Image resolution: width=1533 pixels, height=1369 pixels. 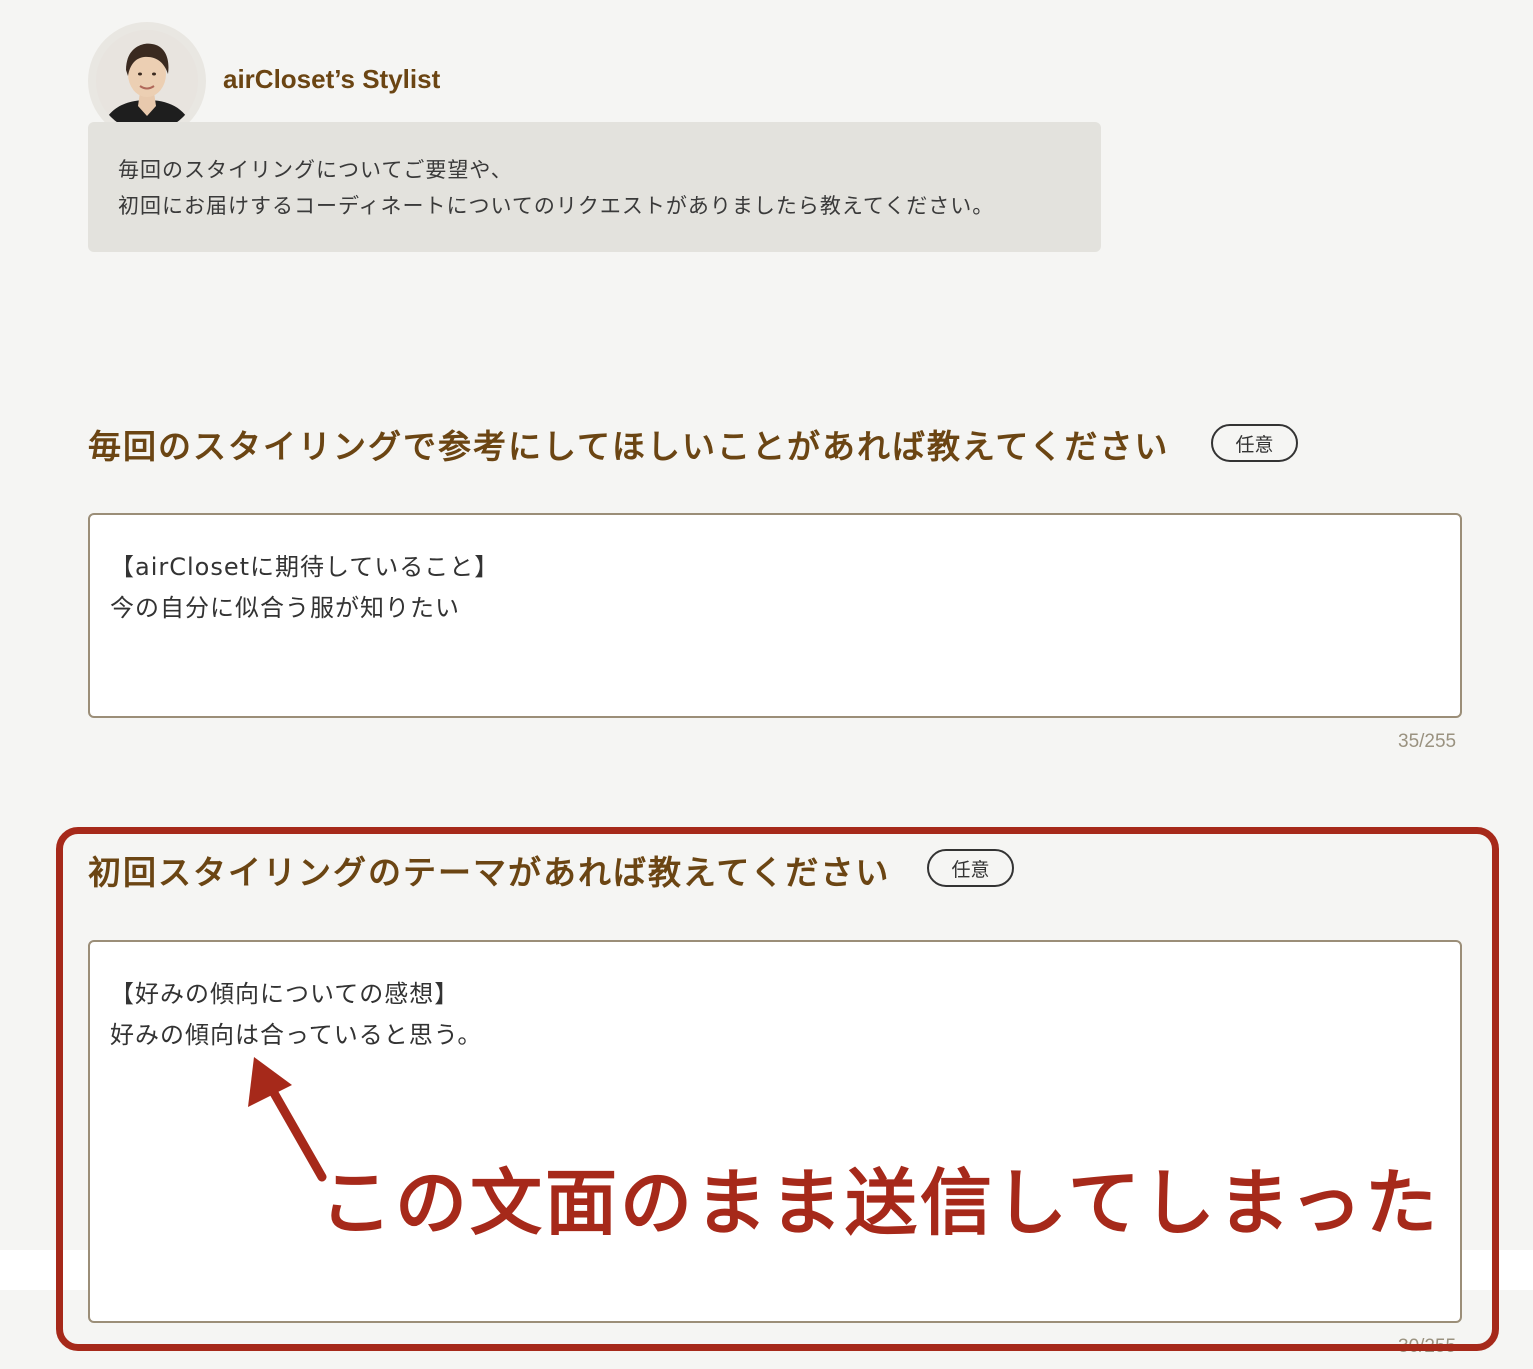 What do you see at coordinates (305, 567) in the screenshot?
I see `question-1-answer-line-1: 【airClosetに期待していること】` at bounding box center [305, 567].